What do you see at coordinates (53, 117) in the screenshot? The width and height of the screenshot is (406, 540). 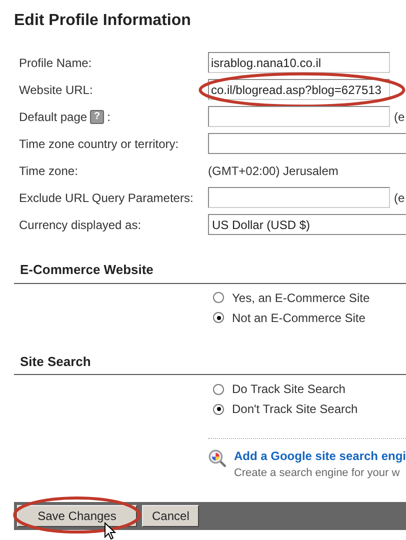 I see `field-label: Default page` at bounding box center [53, 117].